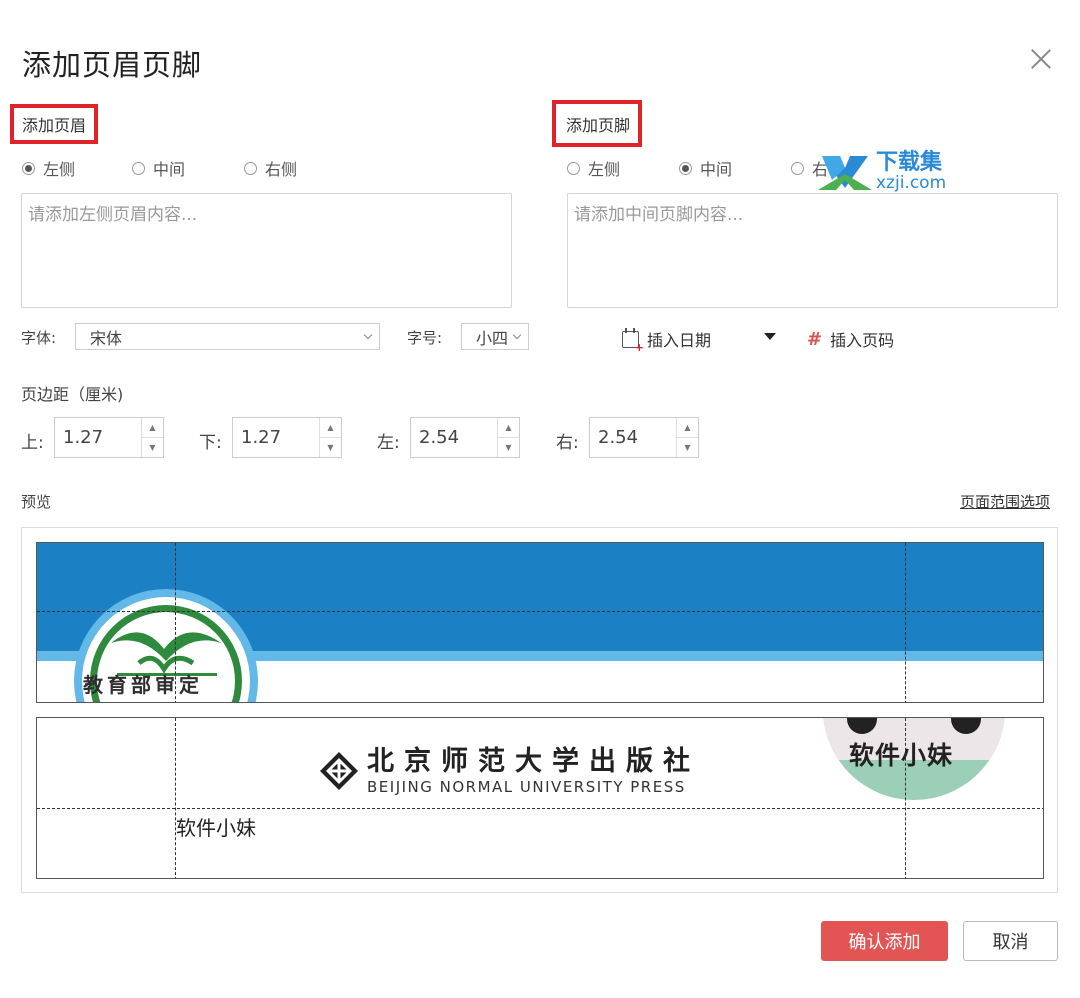 The image size is (1080, 998). What do you see at coordinates (735, 168) in the screenshot?
I see `footer-radio-center: 中间` at bounding box center [735, 168].